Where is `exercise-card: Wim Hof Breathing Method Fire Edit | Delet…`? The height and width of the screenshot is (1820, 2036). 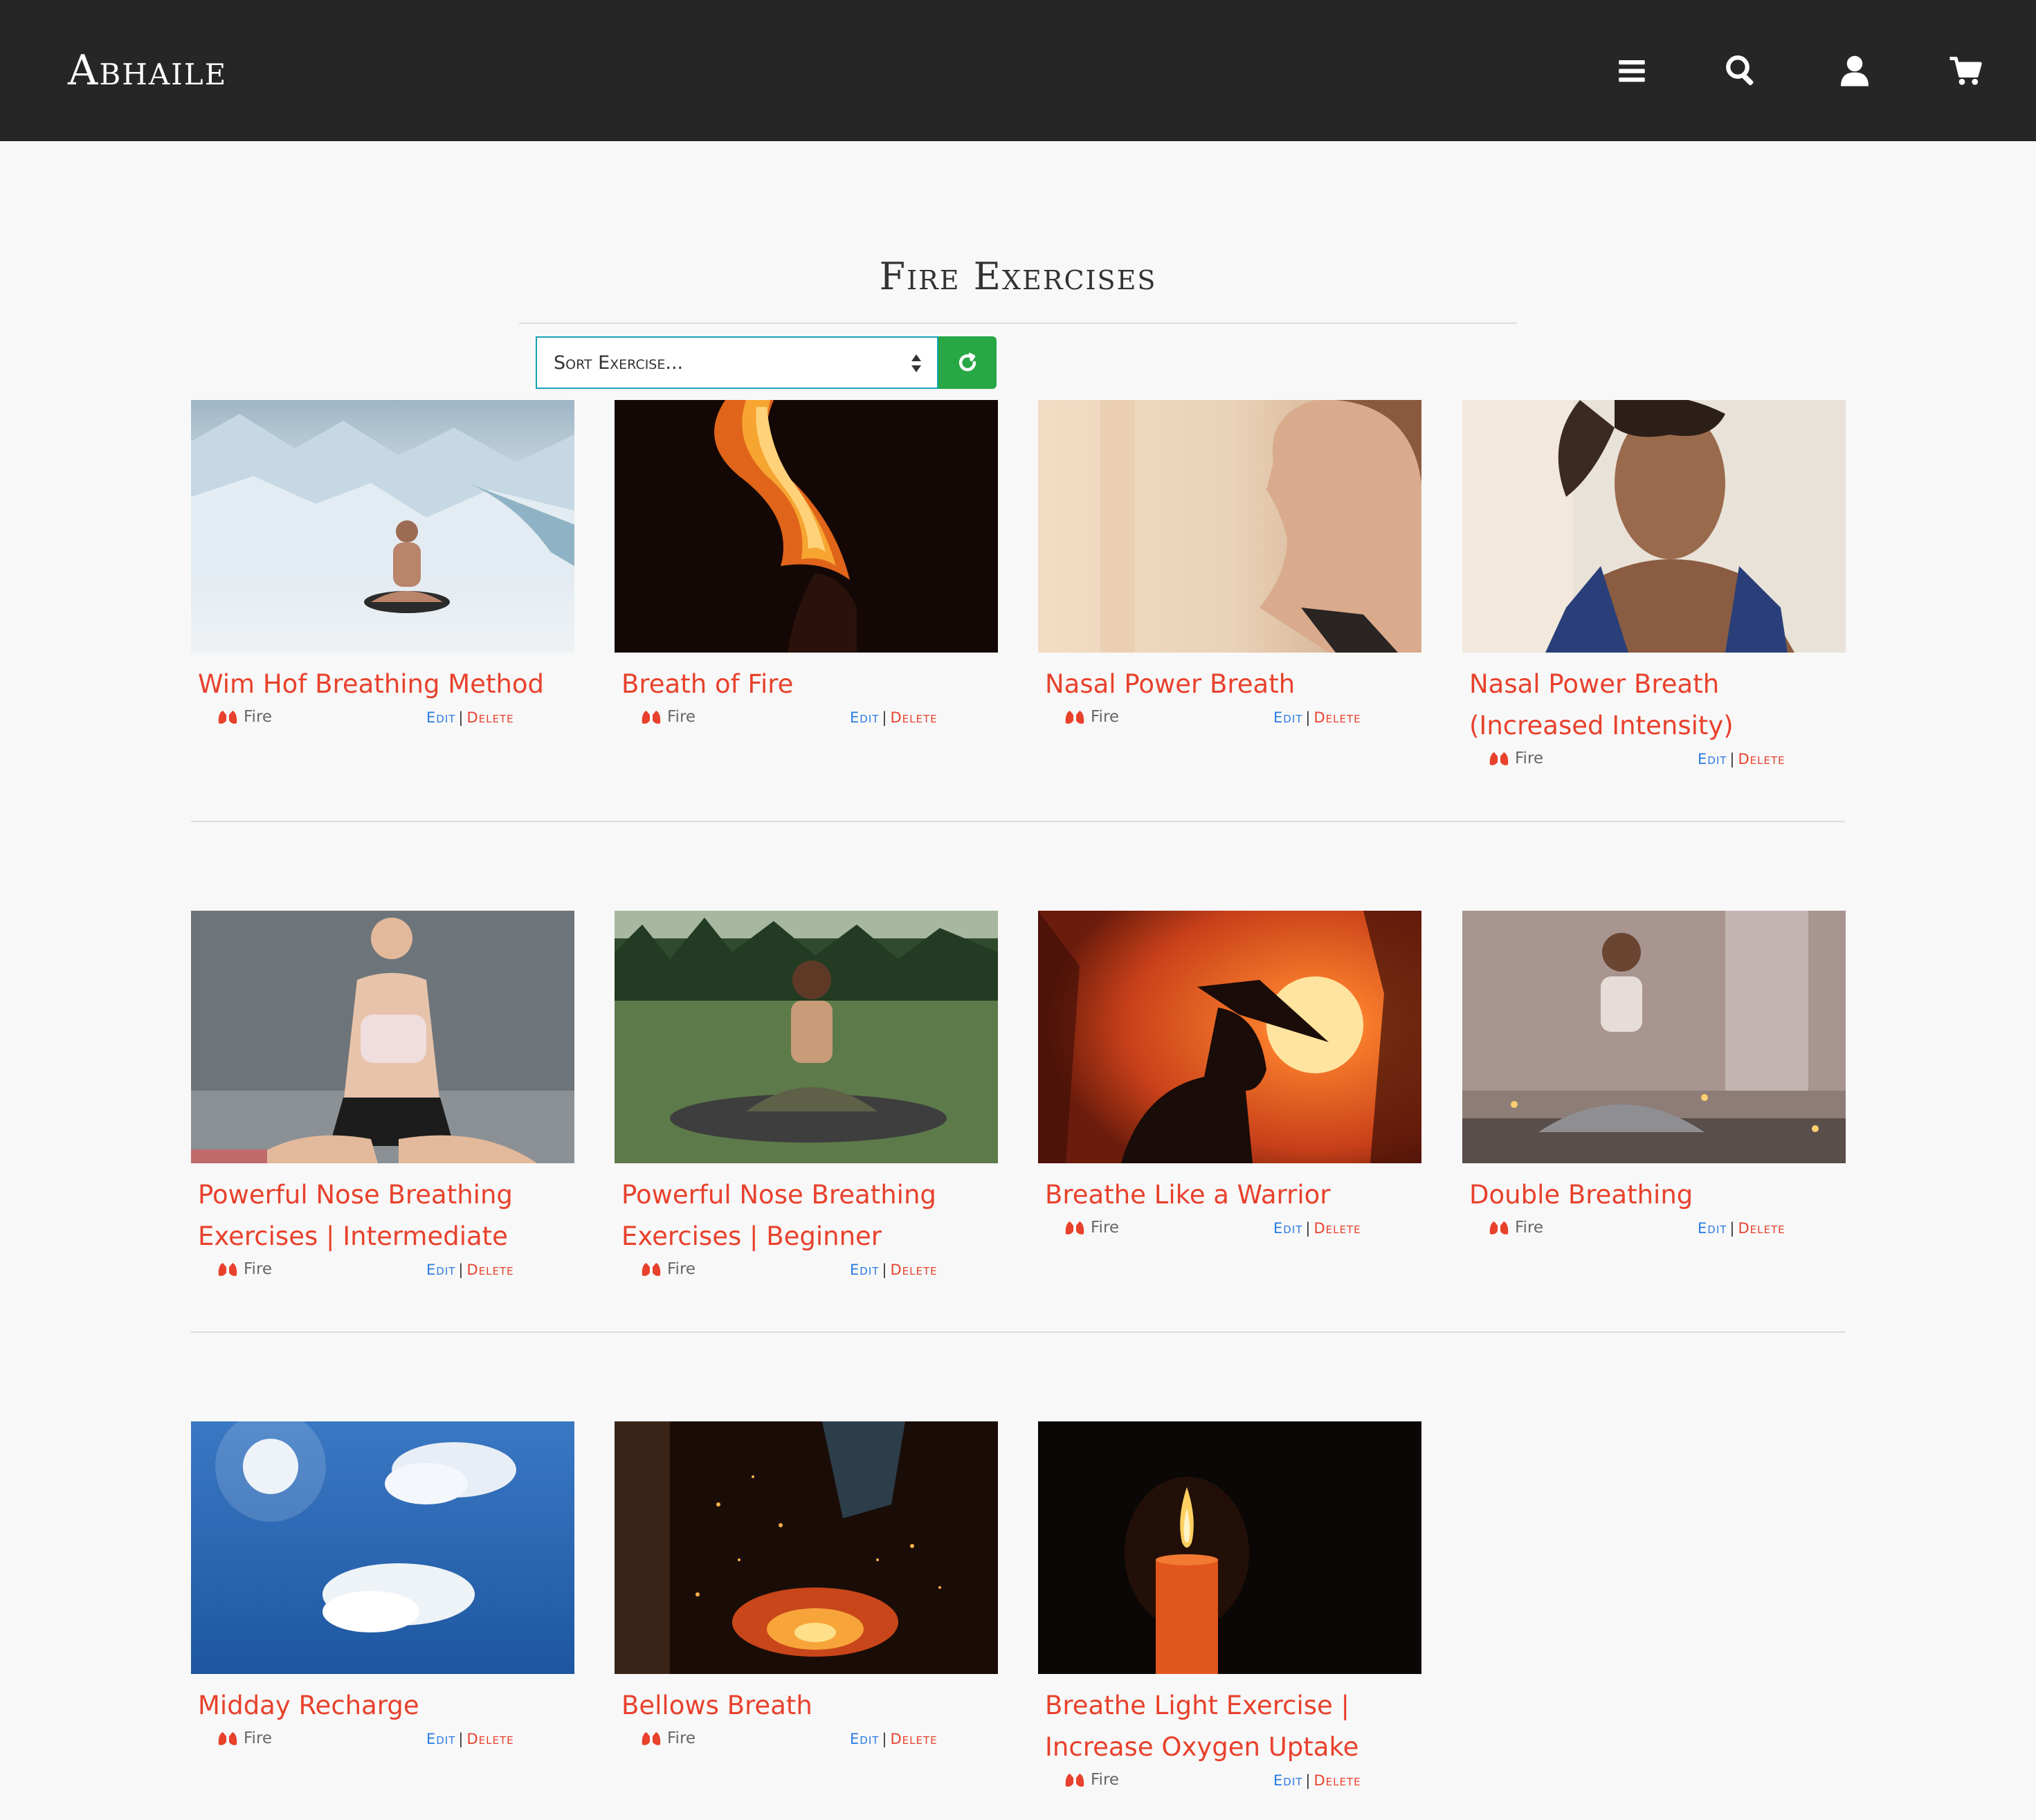
exercise-card: Wim Hof Breathing Method Fire Edit | Delet… is located at coordinates (382, 569).